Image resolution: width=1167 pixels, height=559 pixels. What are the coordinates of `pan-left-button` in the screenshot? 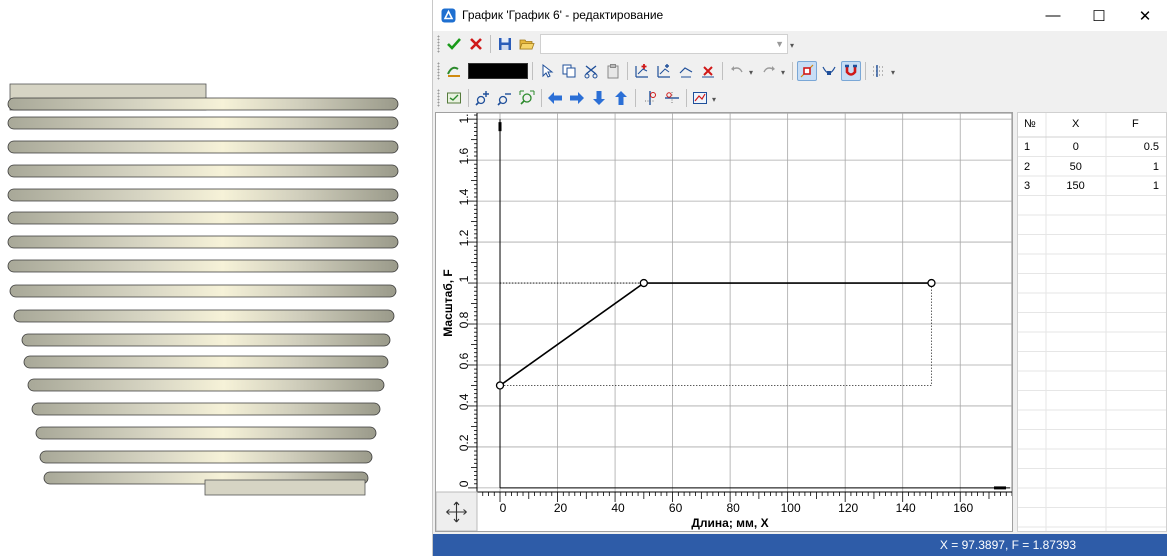 It's located at (555, 98).